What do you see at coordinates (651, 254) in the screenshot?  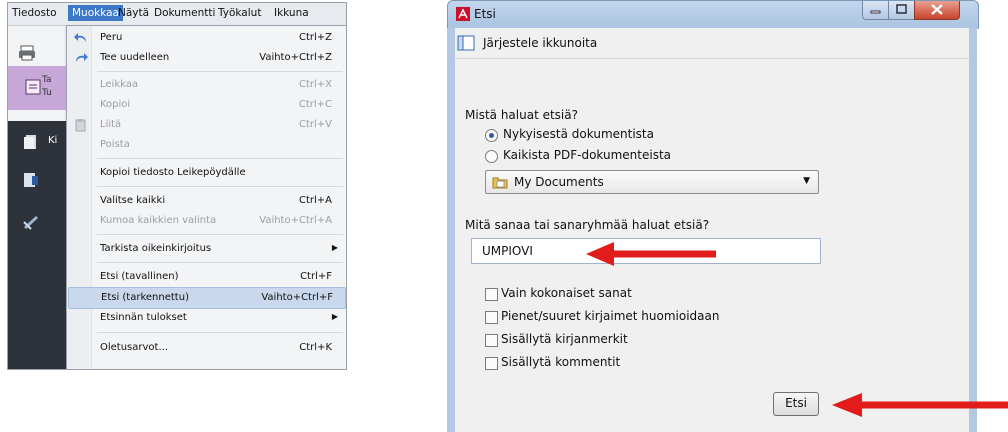 I see `arrow-to-search-field` at bounding box center [651, 254].